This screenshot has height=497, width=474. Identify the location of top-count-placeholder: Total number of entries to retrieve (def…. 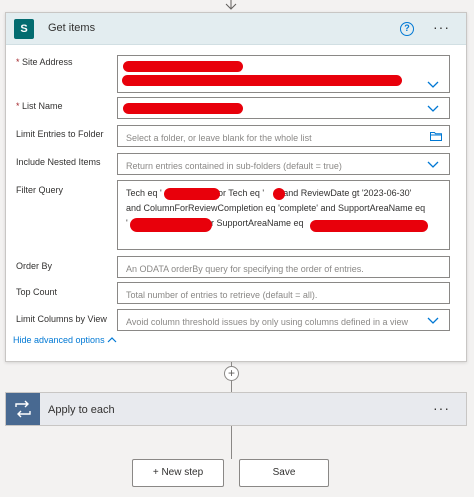
(222, 295).